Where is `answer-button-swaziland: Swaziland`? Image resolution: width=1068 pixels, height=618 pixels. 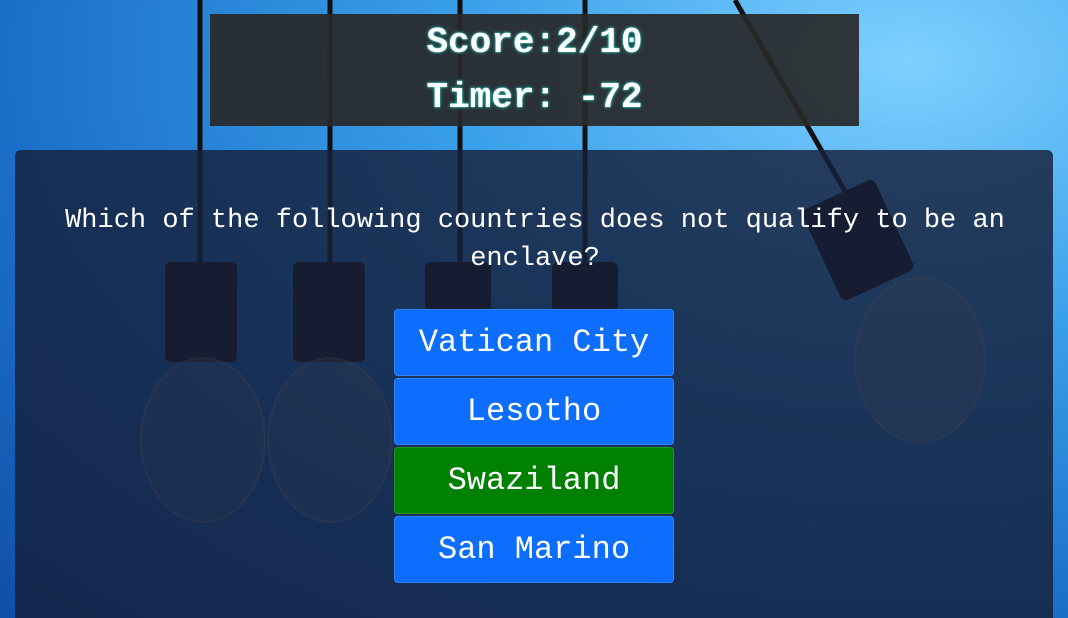 answer-button-swaziland: Swaziland is located at coordinates (534, 480).